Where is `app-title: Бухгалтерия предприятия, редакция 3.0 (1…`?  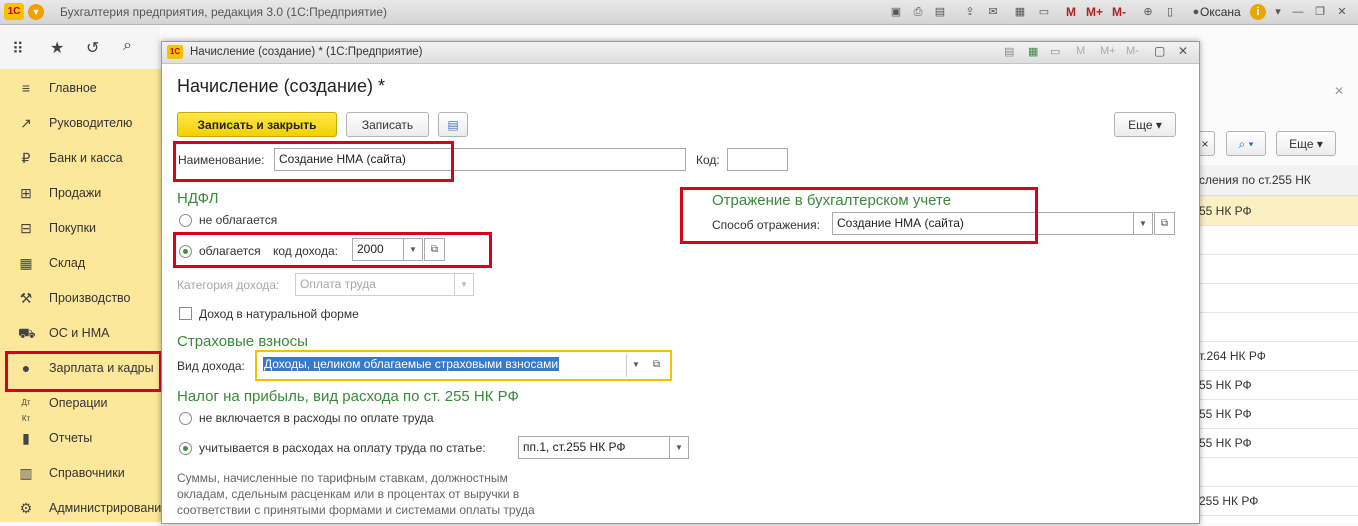
app-title: Бухгалтерия предприятия, редакция 3.0 (1… is located at coordinates (224, 12).